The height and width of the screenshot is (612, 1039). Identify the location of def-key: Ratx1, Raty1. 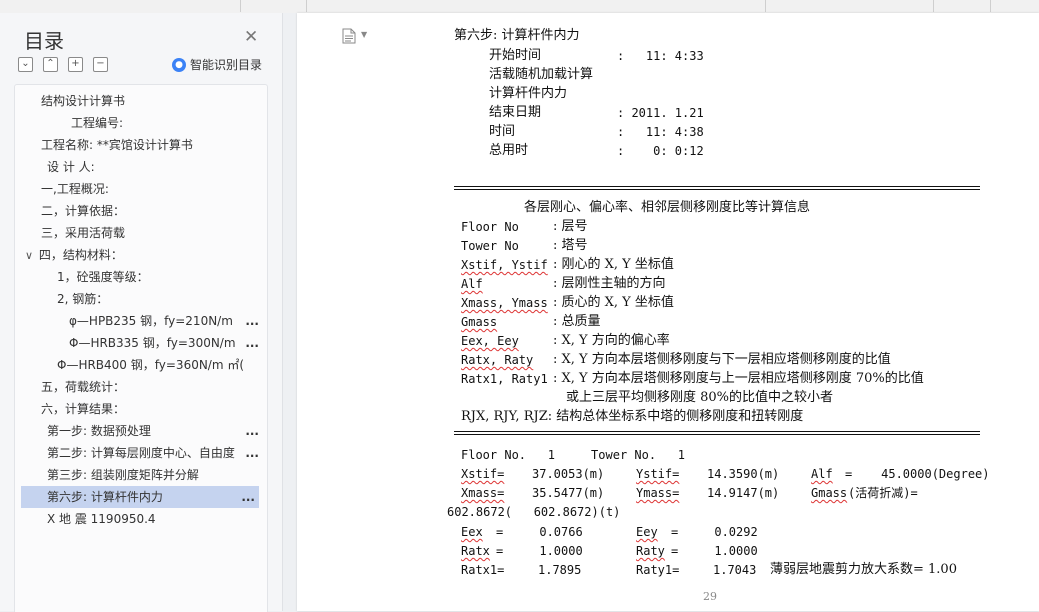
(504, 379).